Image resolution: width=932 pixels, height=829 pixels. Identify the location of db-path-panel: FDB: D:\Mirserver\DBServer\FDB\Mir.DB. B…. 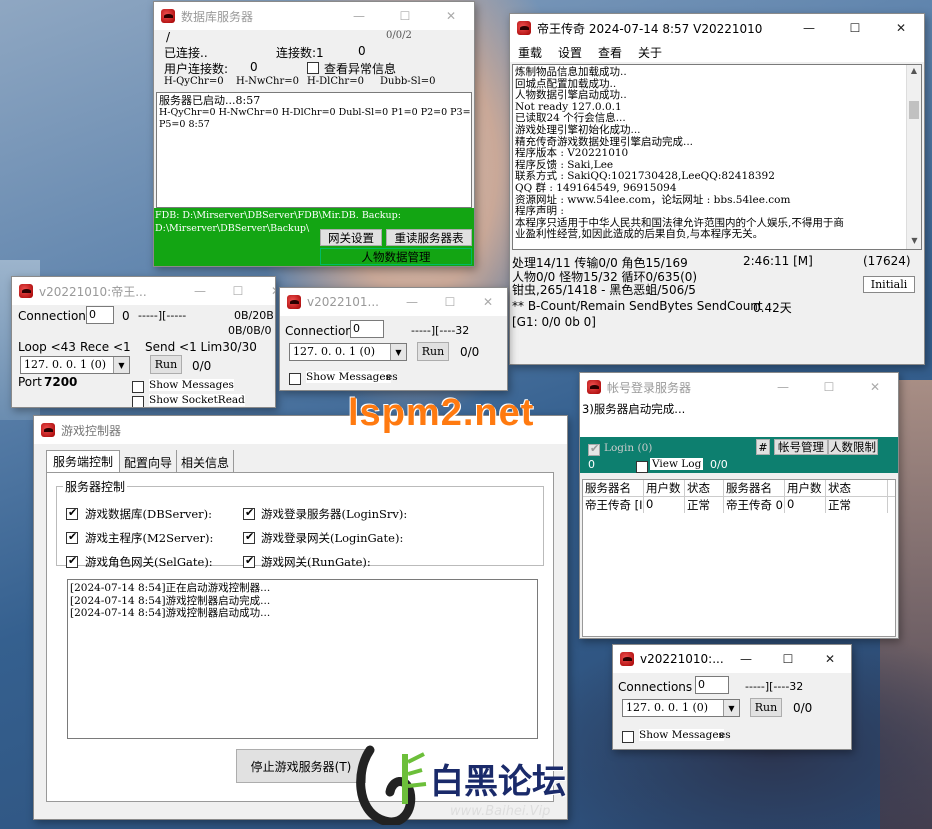
(314, 237).